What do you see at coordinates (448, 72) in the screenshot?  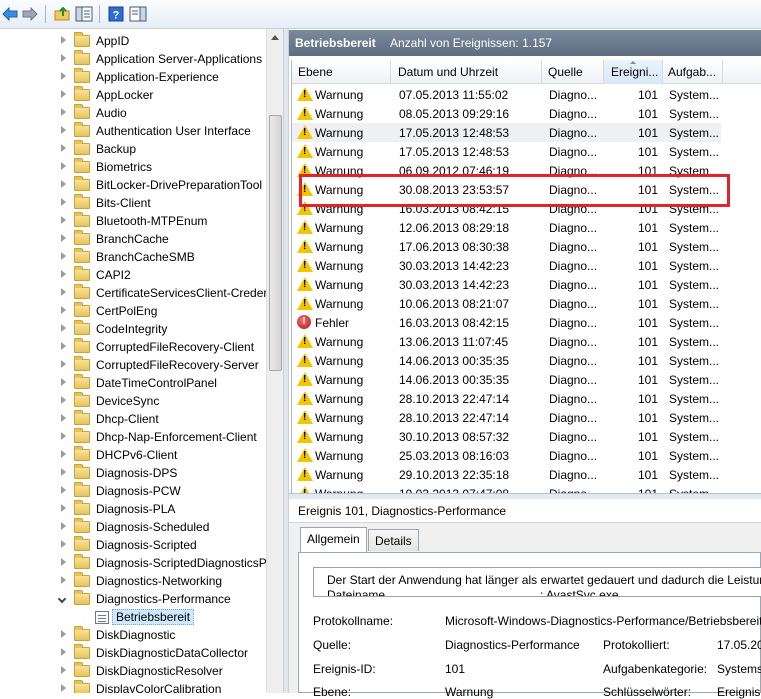 I see `column-date: Datum und Uhrzeit` at bounding box center [448, 72].